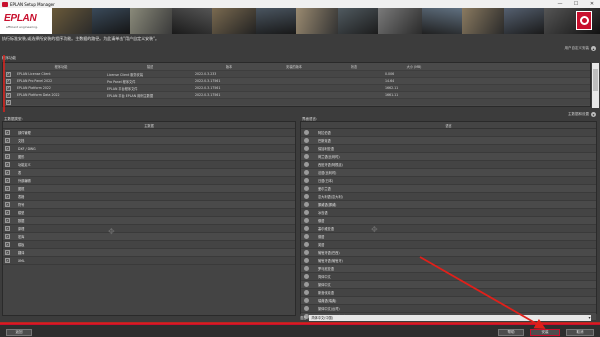 The width and height of the screenshot is (600, 337). Describe the element at coordinates (448, 173) in the screenshot. I see `language-item: 法语(比利时)` at that location.